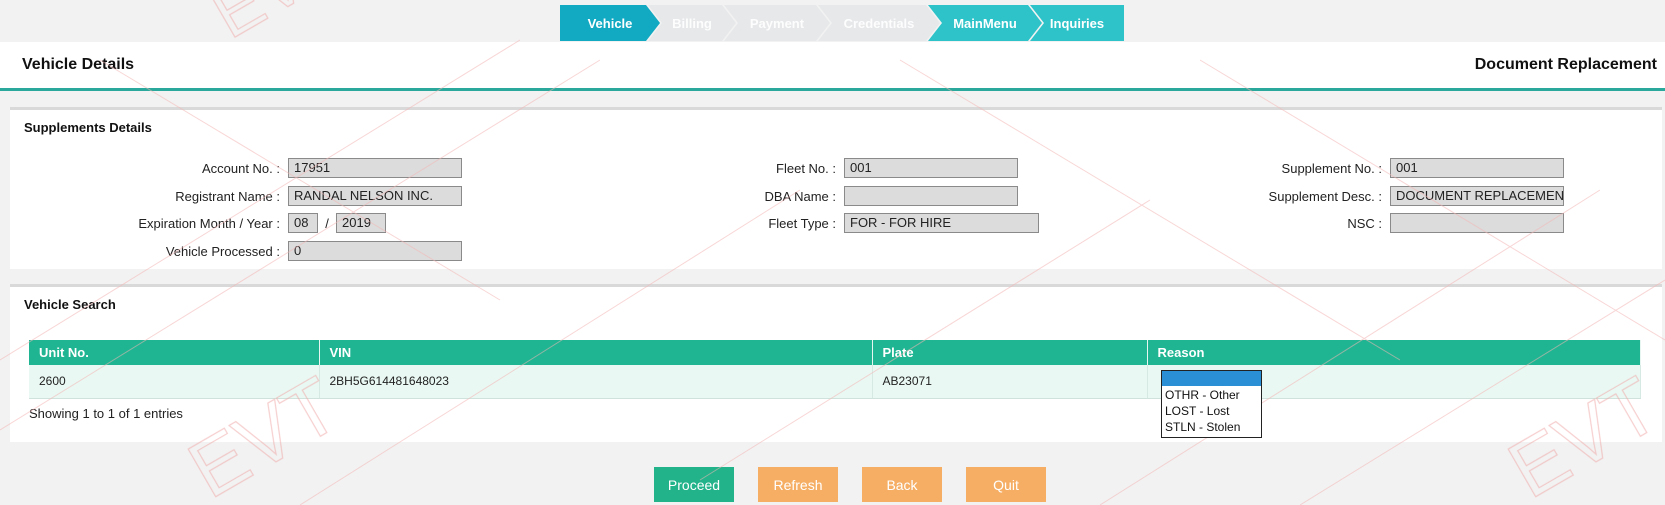  I want to click on account-row: Account No. : 17951, so click(236, 168).